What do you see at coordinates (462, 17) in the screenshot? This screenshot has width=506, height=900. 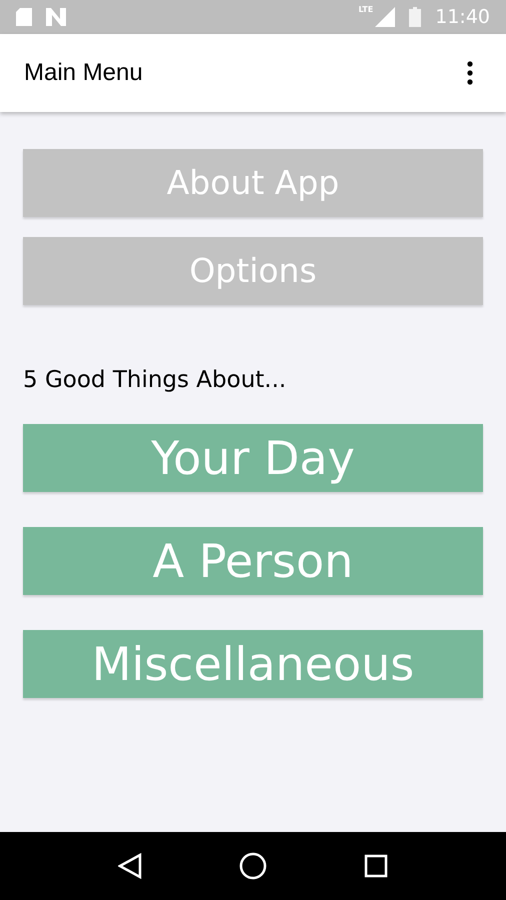 I see `clock: 11:40` at bounding box center [462, 17].